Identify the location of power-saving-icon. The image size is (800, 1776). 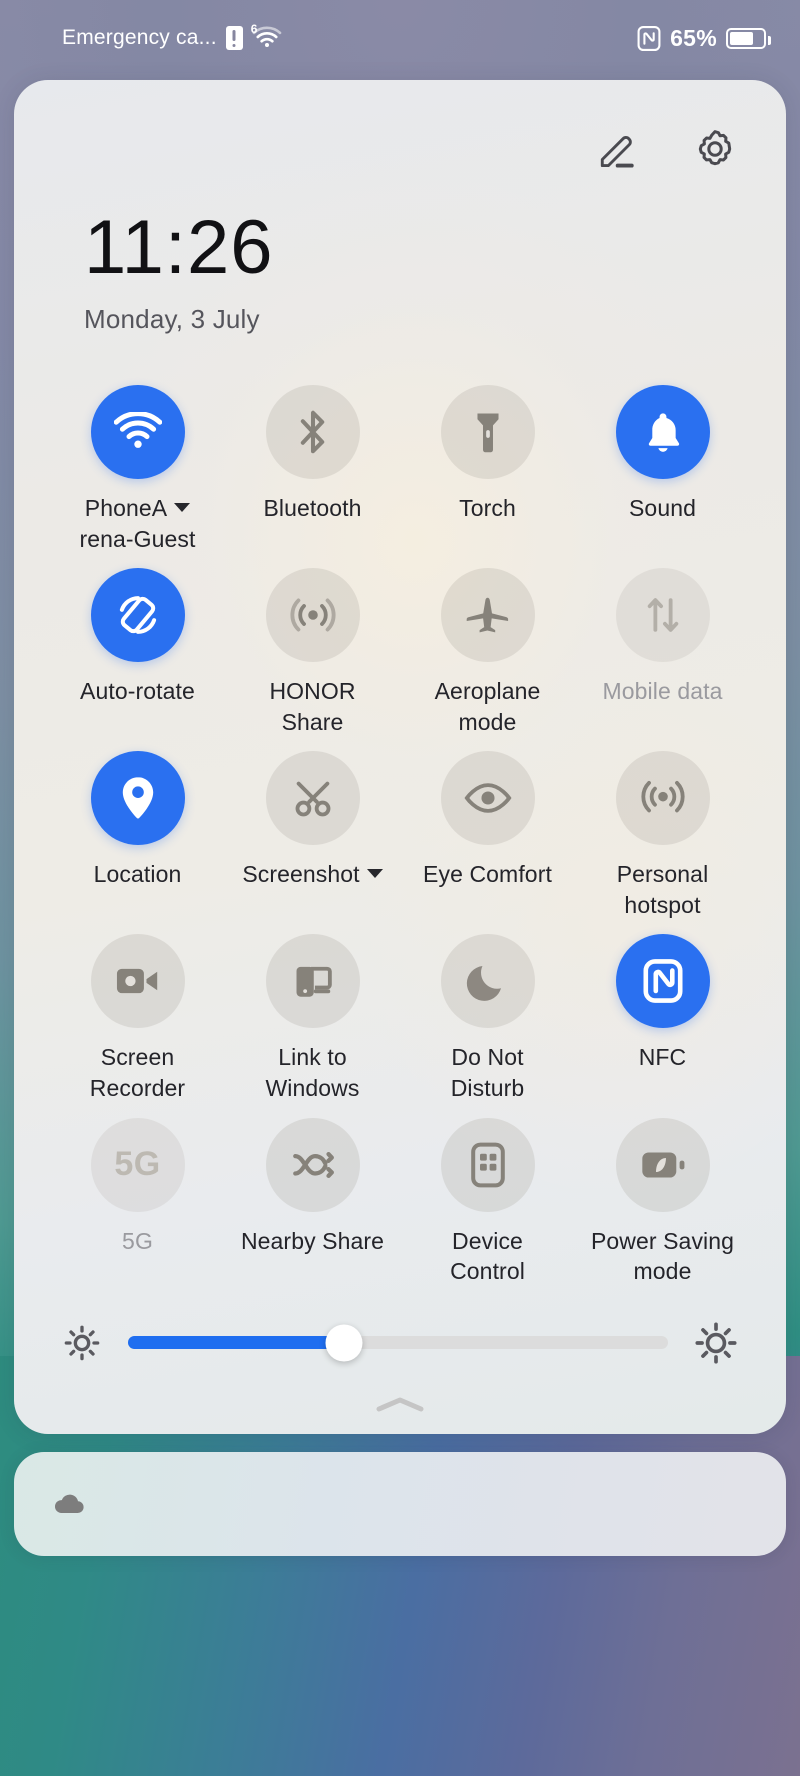
(662, 1164).